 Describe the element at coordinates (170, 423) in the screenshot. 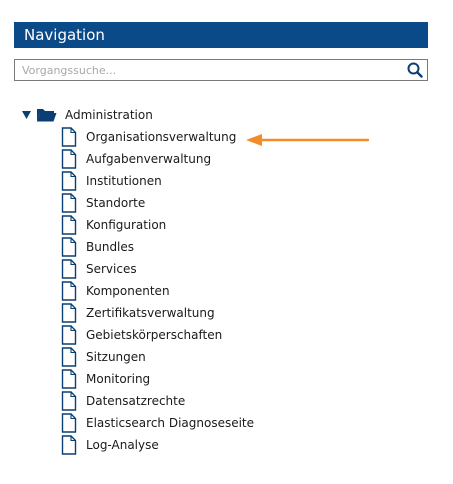

I see `tree-item-label: Elasticsearch Diagnoseseite` at that location.